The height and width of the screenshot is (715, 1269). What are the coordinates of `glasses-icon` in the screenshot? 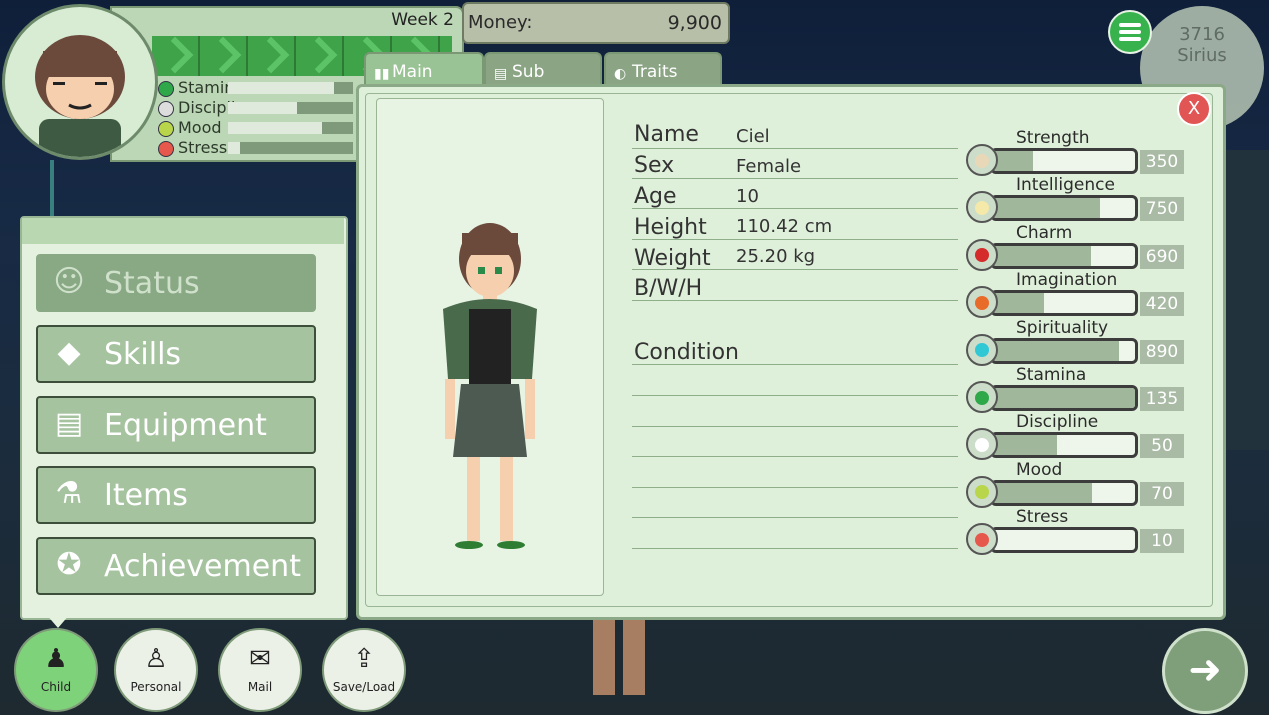 It's located at (166, 108).